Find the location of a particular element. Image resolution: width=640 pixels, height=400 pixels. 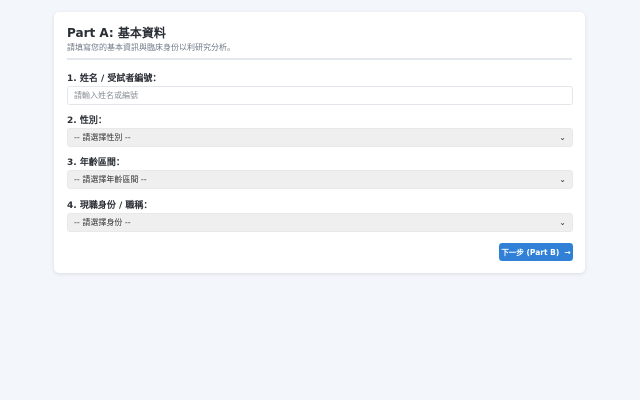

gender-select: -- 請選擇性別 -- ⌄ is located at coordinates (320, 137).